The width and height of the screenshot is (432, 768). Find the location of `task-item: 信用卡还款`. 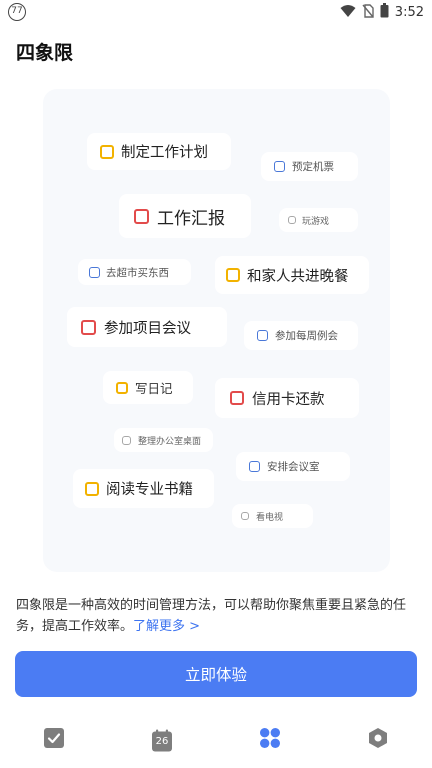

task-item: 信用卡还款 is located at coordinates (287, 398).